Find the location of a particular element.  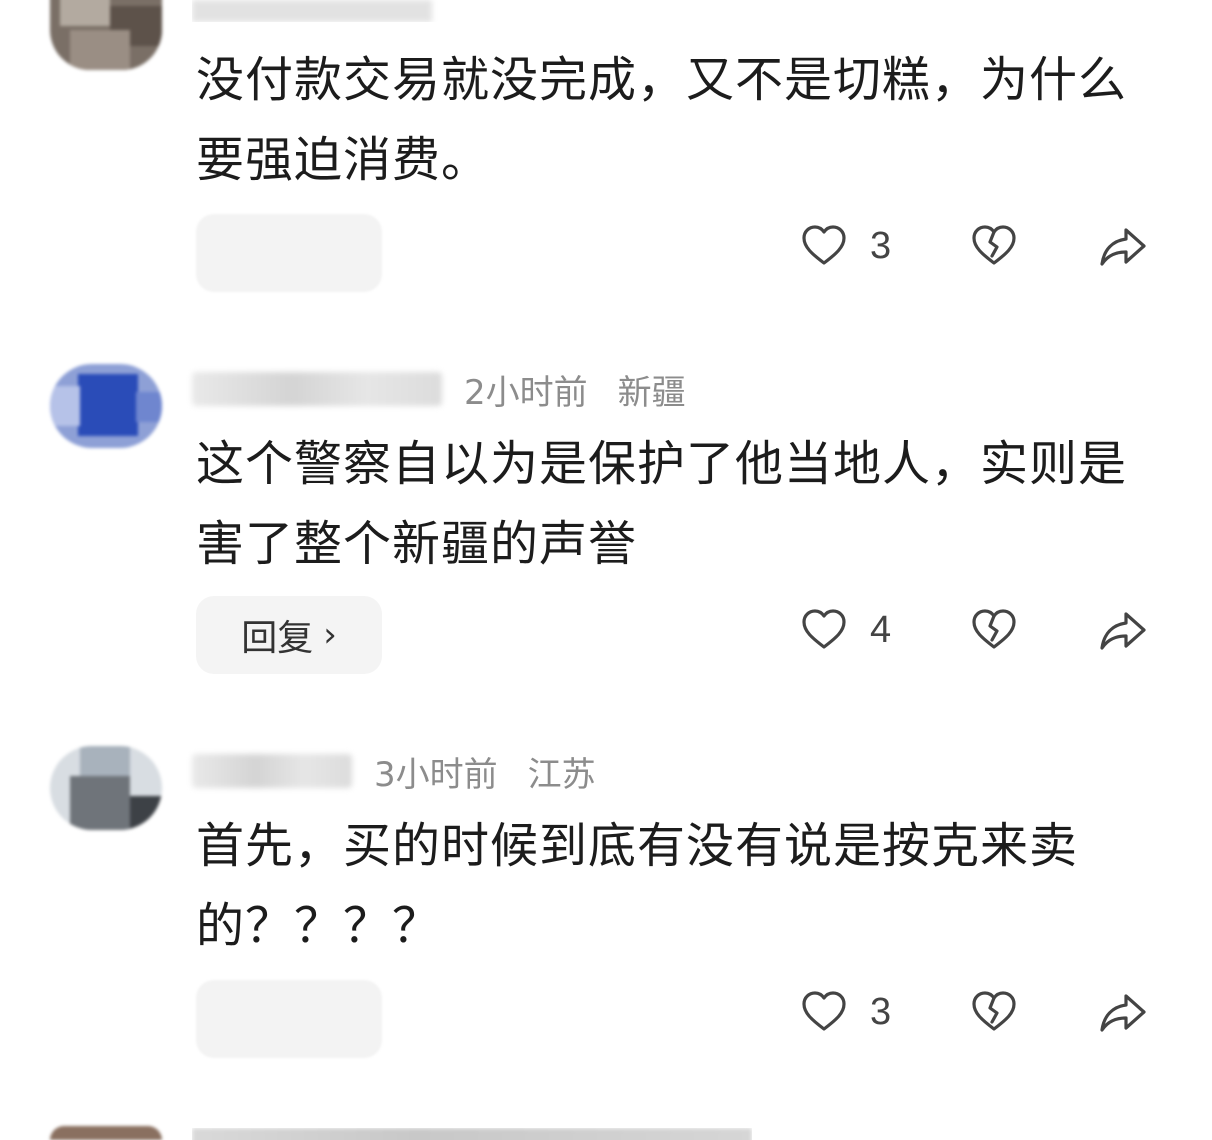

like-button: 4 is located at coordinates (845, 630).